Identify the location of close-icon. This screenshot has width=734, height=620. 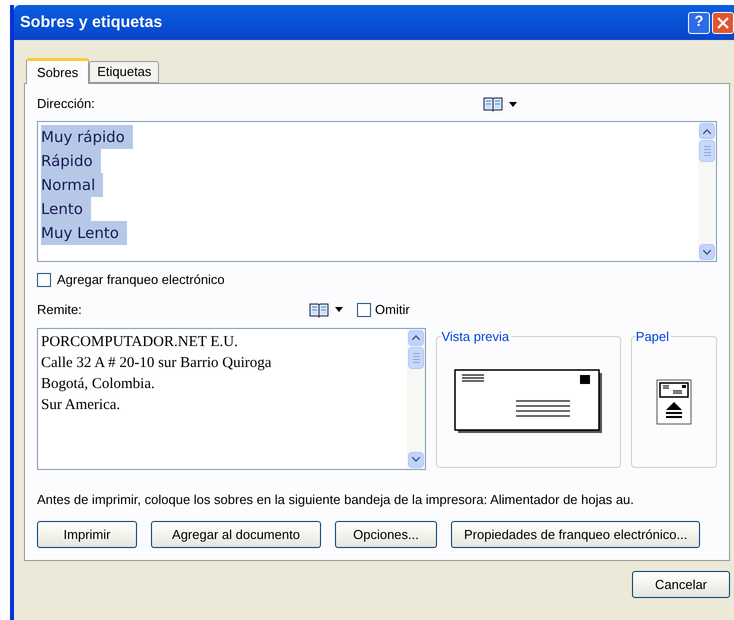
(723, 22).